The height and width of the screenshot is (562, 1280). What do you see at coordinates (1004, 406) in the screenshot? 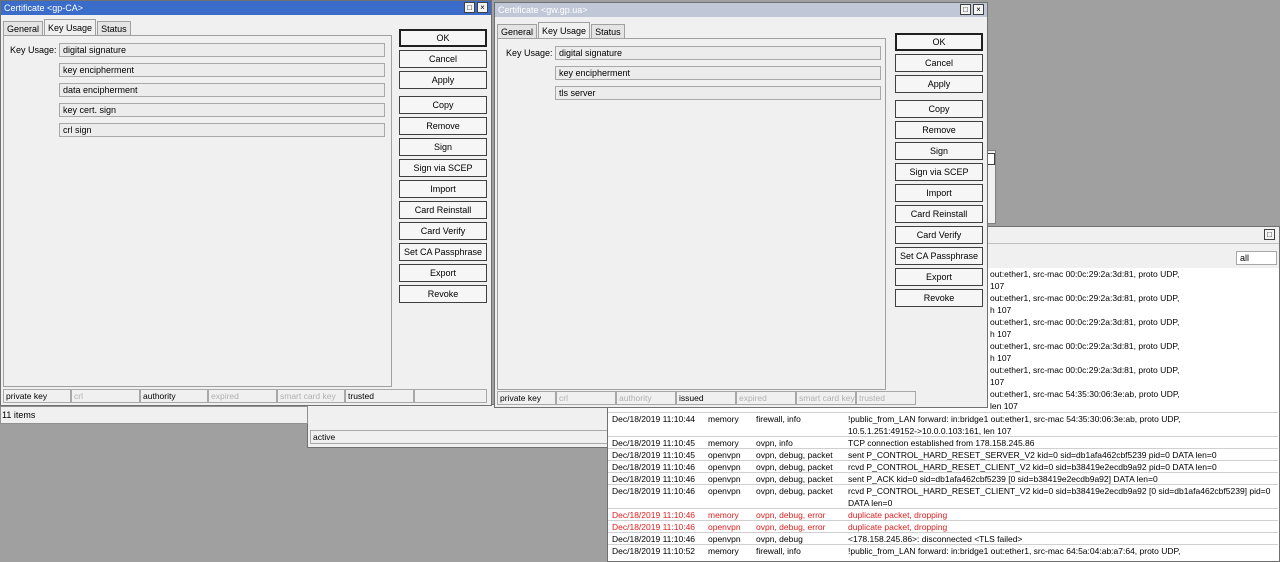
I see `log-fragment: len 107` at bounding box center [1004, 406].